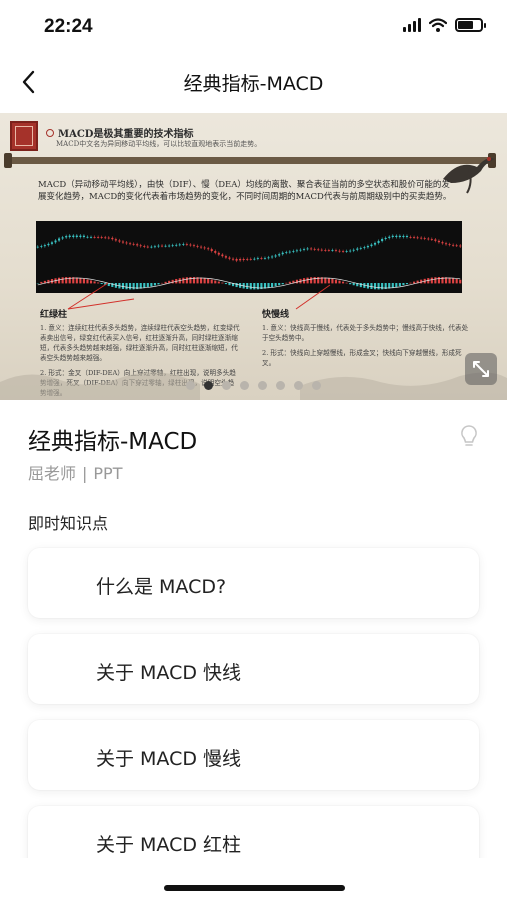 This screenshot has height=900, width=507. What do you see at coordinates (254, 888) in the screenshot?
I see `home-indicator` at bounding box center [254, 888].